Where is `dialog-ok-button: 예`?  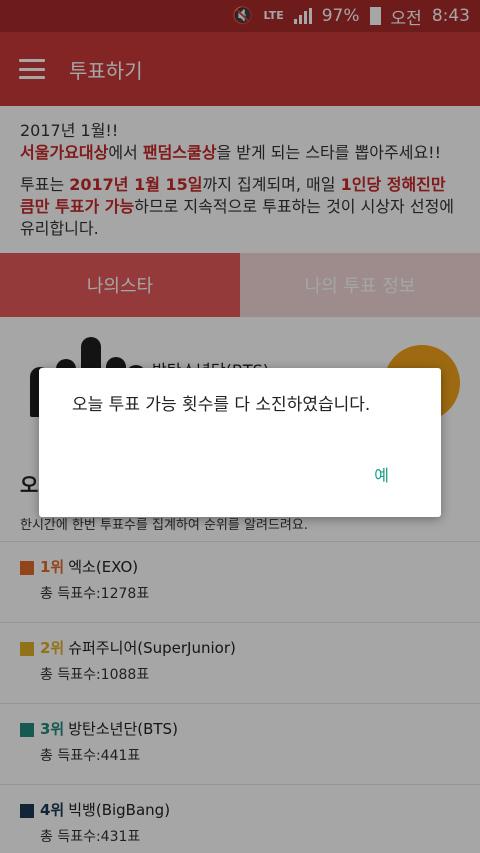 dialog-ok-button: 예 is located at coordinates (381, 474).